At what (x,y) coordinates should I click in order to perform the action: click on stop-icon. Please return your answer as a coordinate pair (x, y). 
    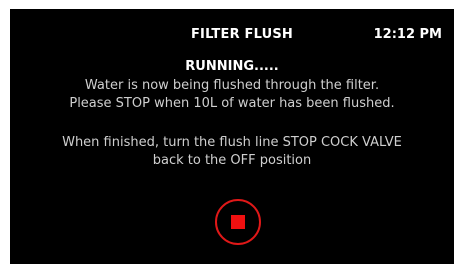
    Looking at the image, I should click on (238, 222).